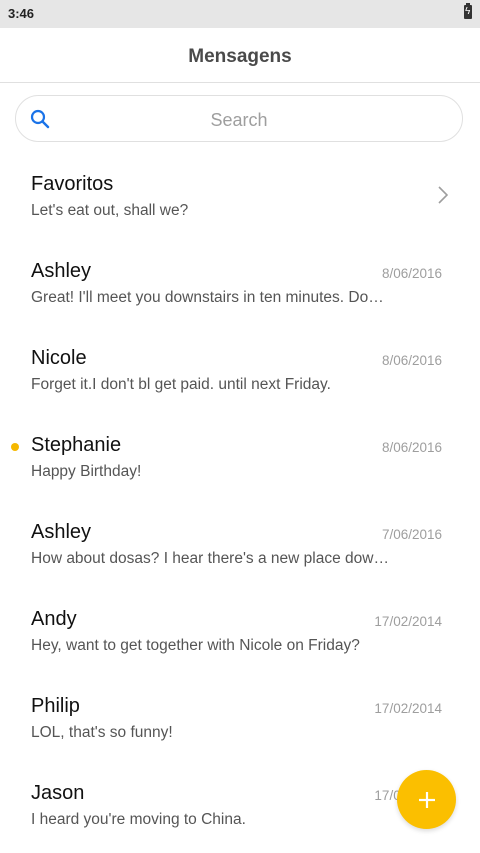 Image resolution: width=480 pixels, height=853 pixels. What do you see at coordinates (76, 445) in the screenshot?
I see `contact-name: Stephanie` at bounding box center [76, 445].